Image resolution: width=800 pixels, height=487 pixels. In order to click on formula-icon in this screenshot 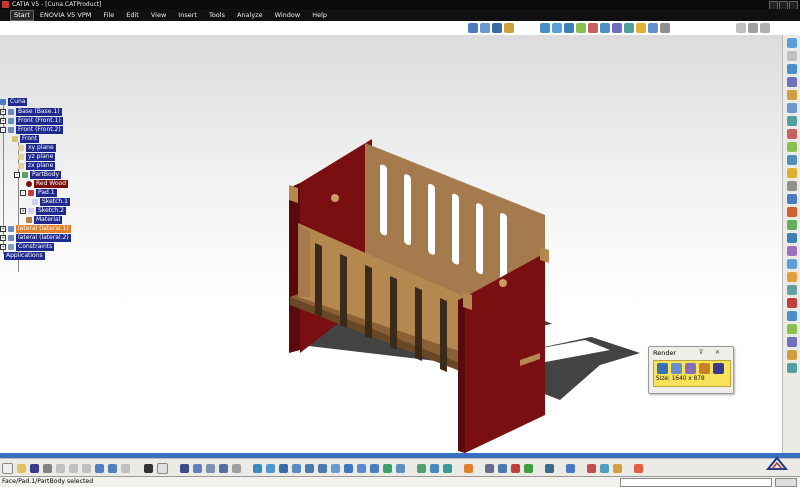, I will do `click(148, 468)`.